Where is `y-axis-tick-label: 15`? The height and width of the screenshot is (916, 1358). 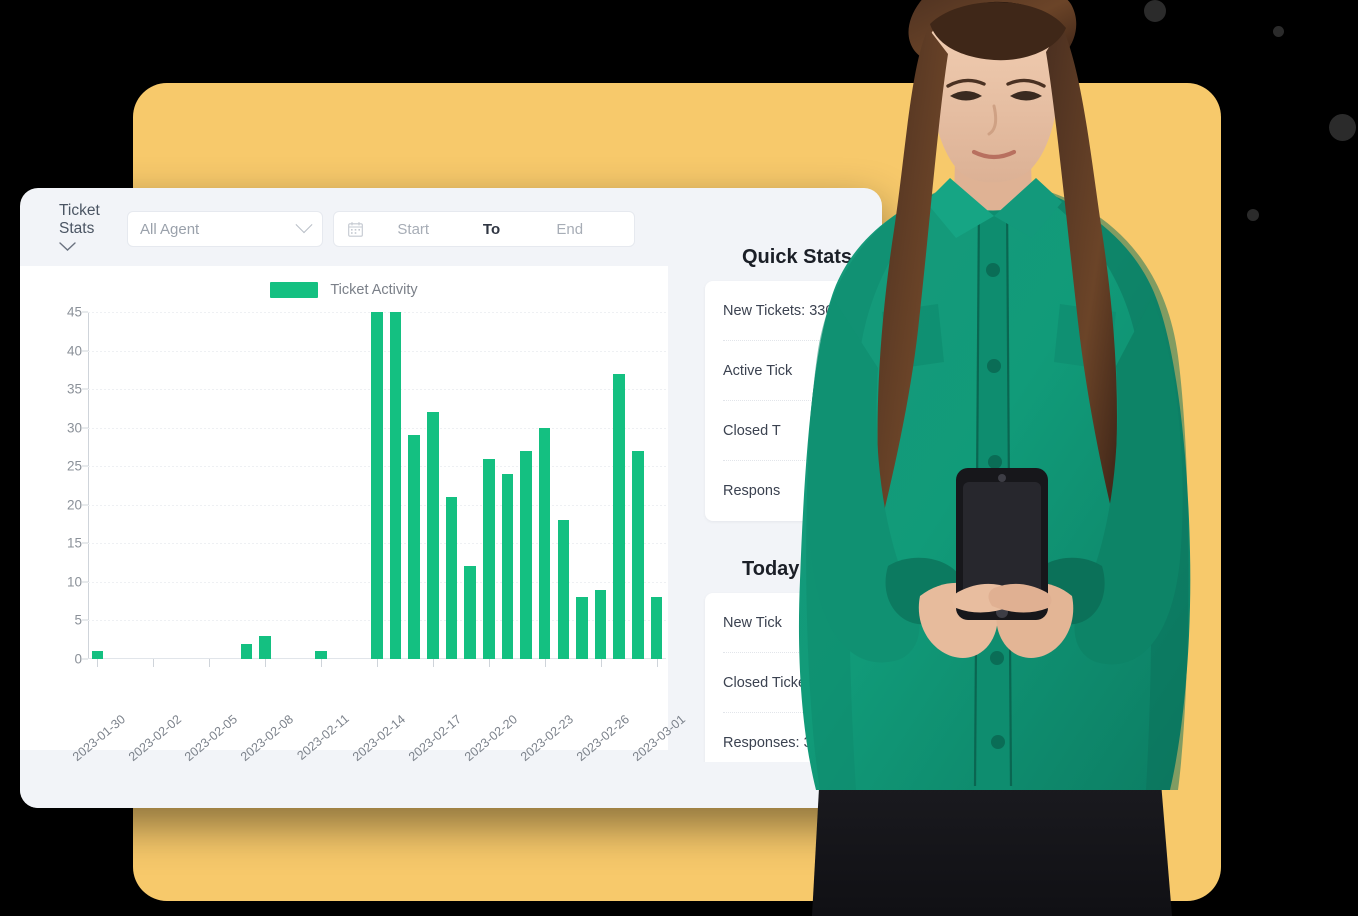 y-axis-tick-label: 15 is located at coordinates (74, 543).